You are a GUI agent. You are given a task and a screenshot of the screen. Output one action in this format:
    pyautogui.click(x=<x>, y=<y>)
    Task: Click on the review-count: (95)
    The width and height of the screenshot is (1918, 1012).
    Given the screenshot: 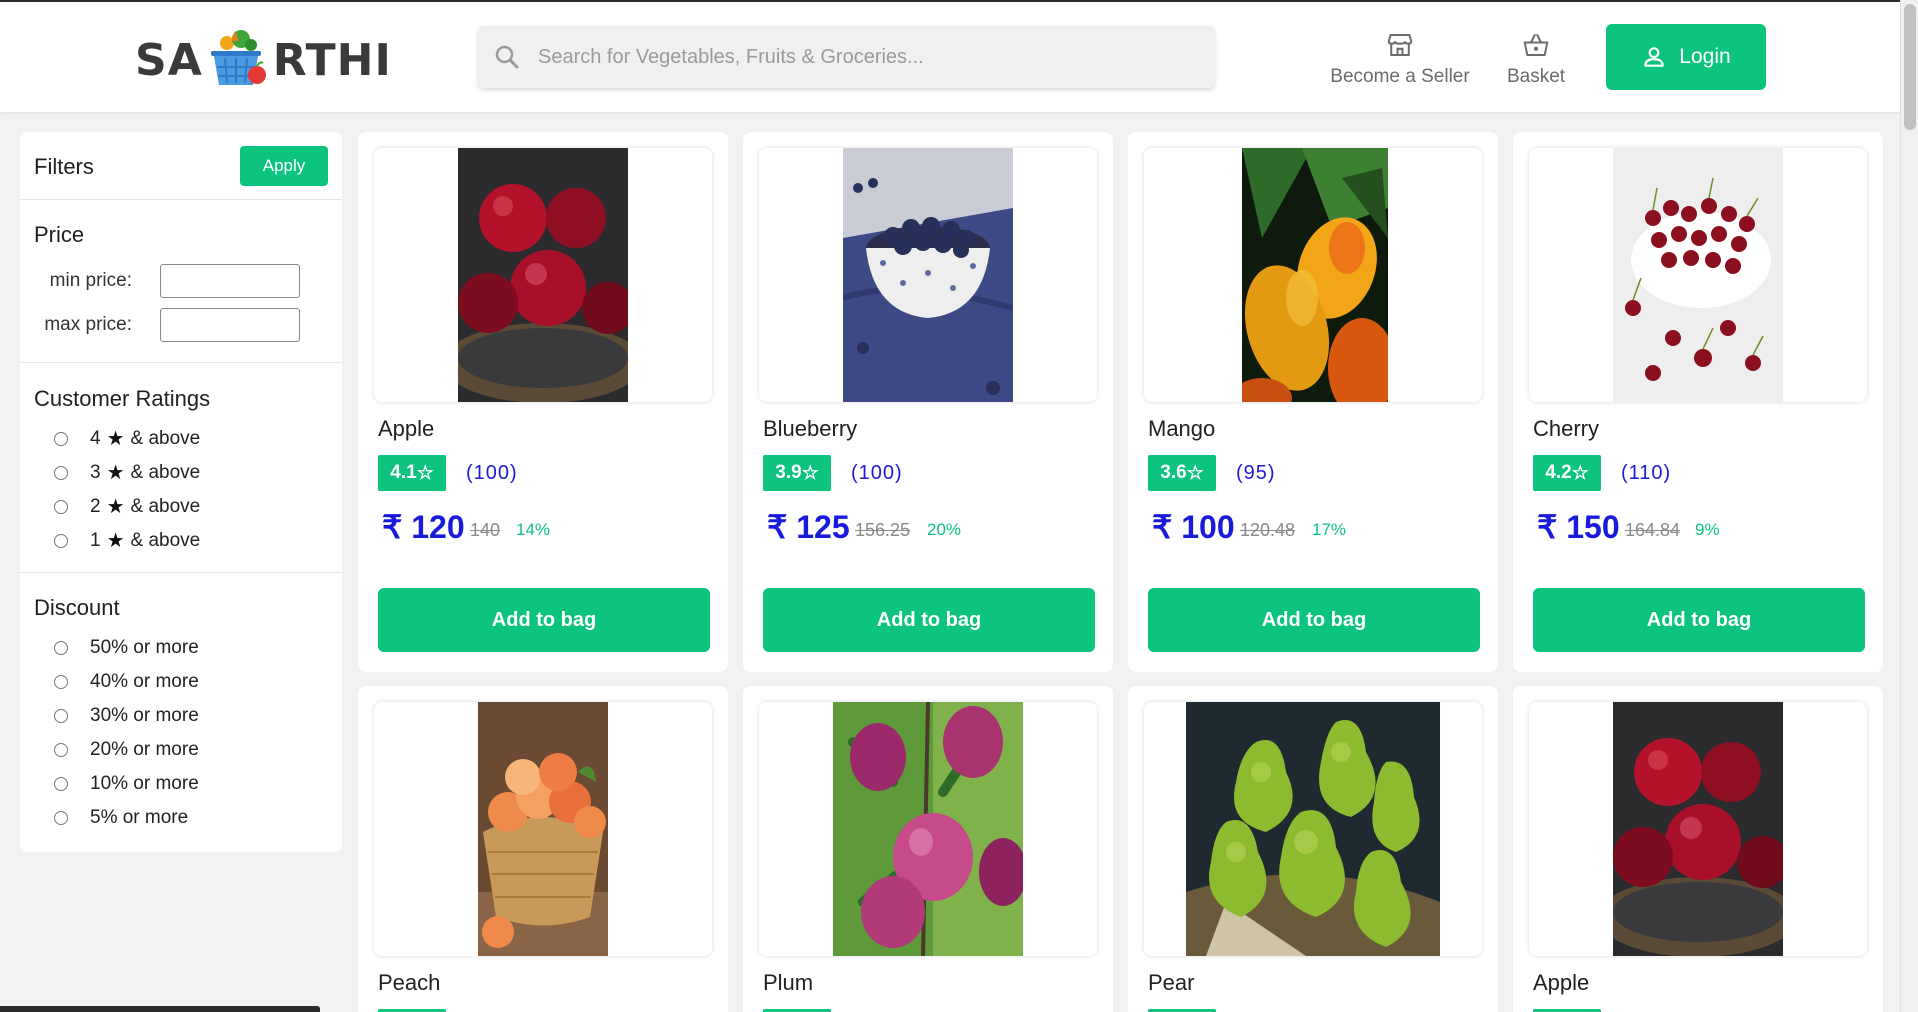 What is the action you would take?
    pyautogui.click(x=1256, y=473)
    